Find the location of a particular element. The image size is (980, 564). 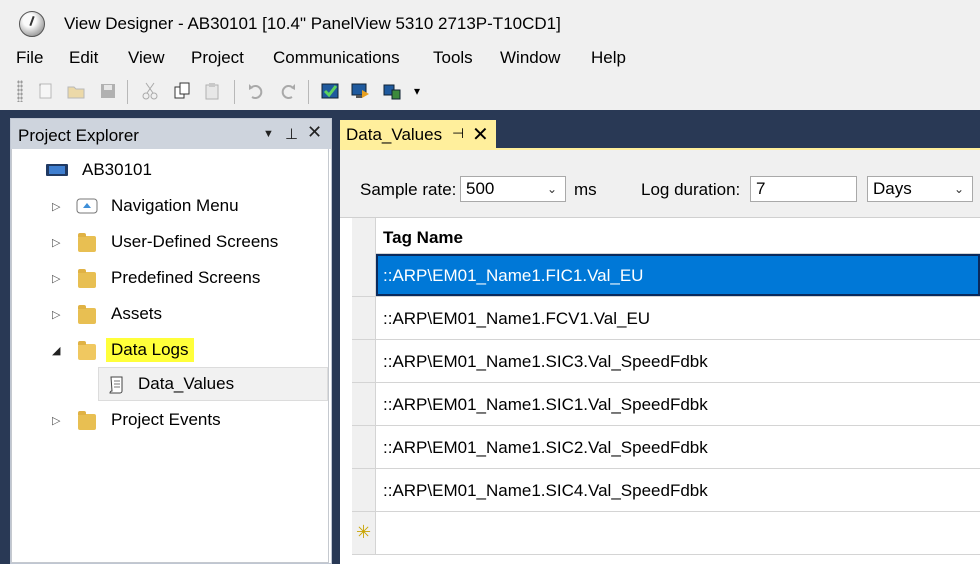

sample-rate-select: 500 ⌄ is located at coordinates (513, 189).